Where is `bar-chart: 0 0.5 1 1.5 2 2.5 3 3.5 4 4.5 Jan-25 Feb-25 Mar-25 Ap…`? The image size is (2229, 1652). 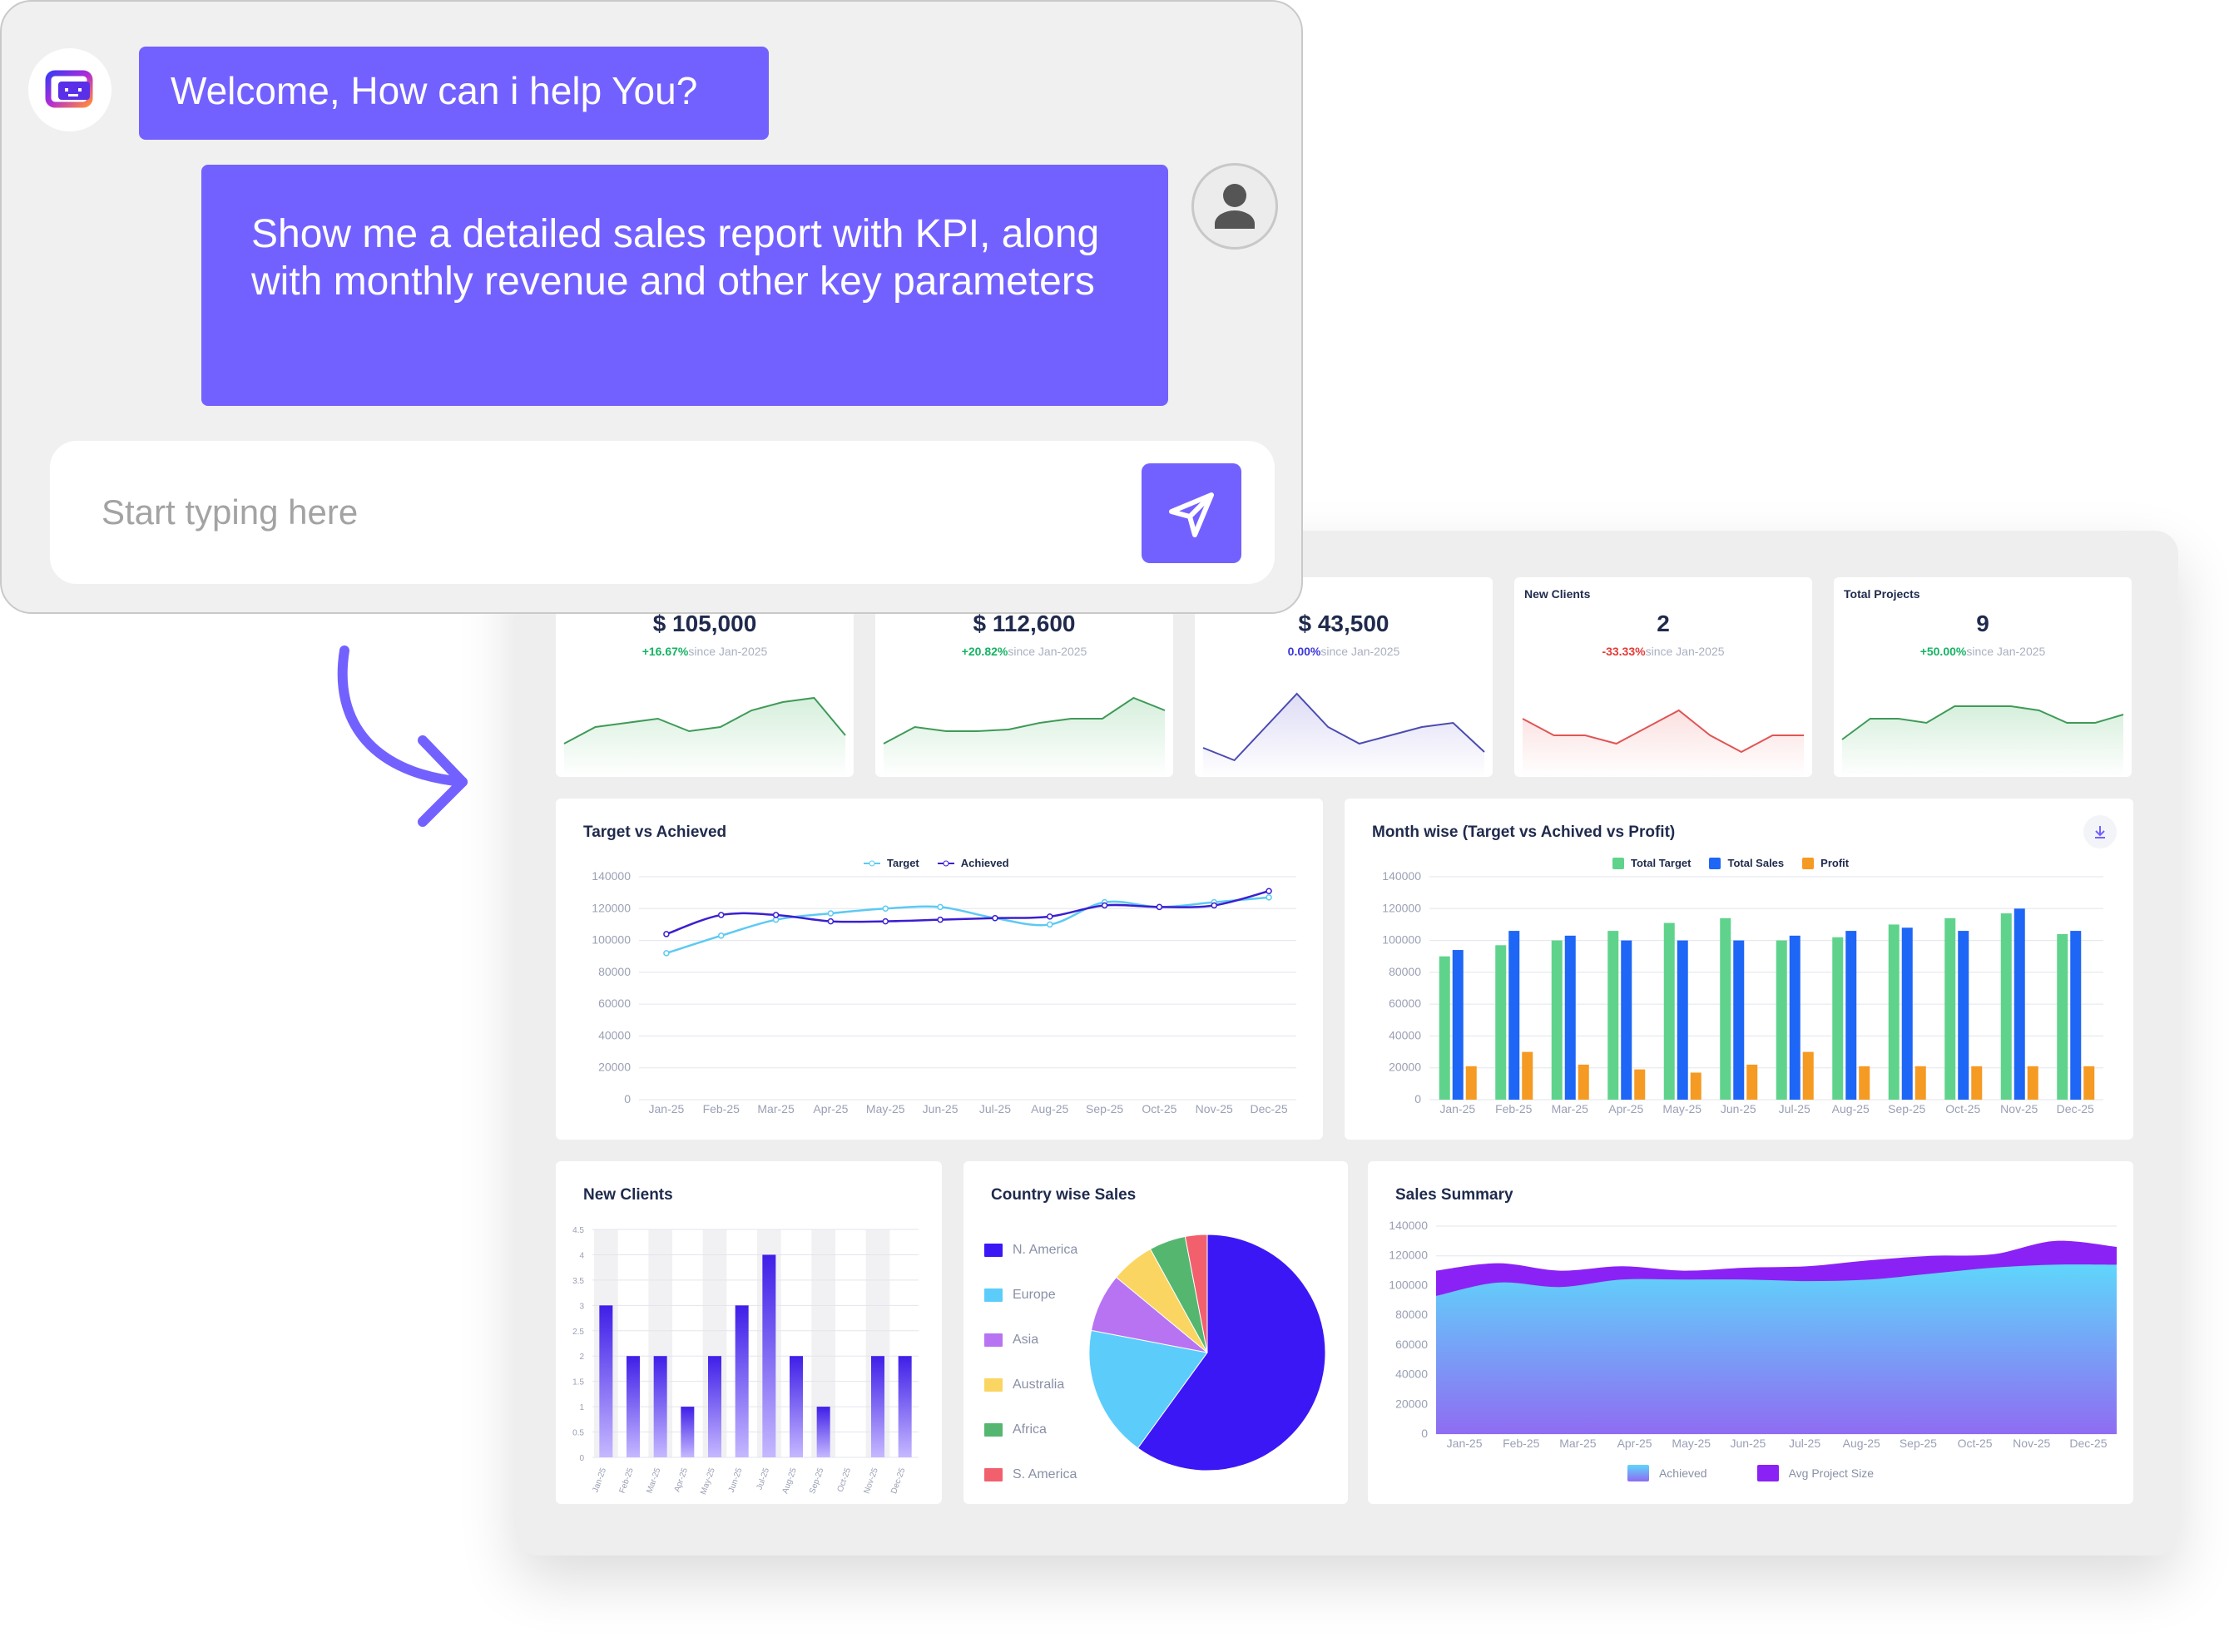
bar-chart: 0 0.5 1 1.5 2 2.5 3 3.5 4 4.5 Jan-25 Feb-25 Mar-25 Ap… is located at coordinates (745, 1361).